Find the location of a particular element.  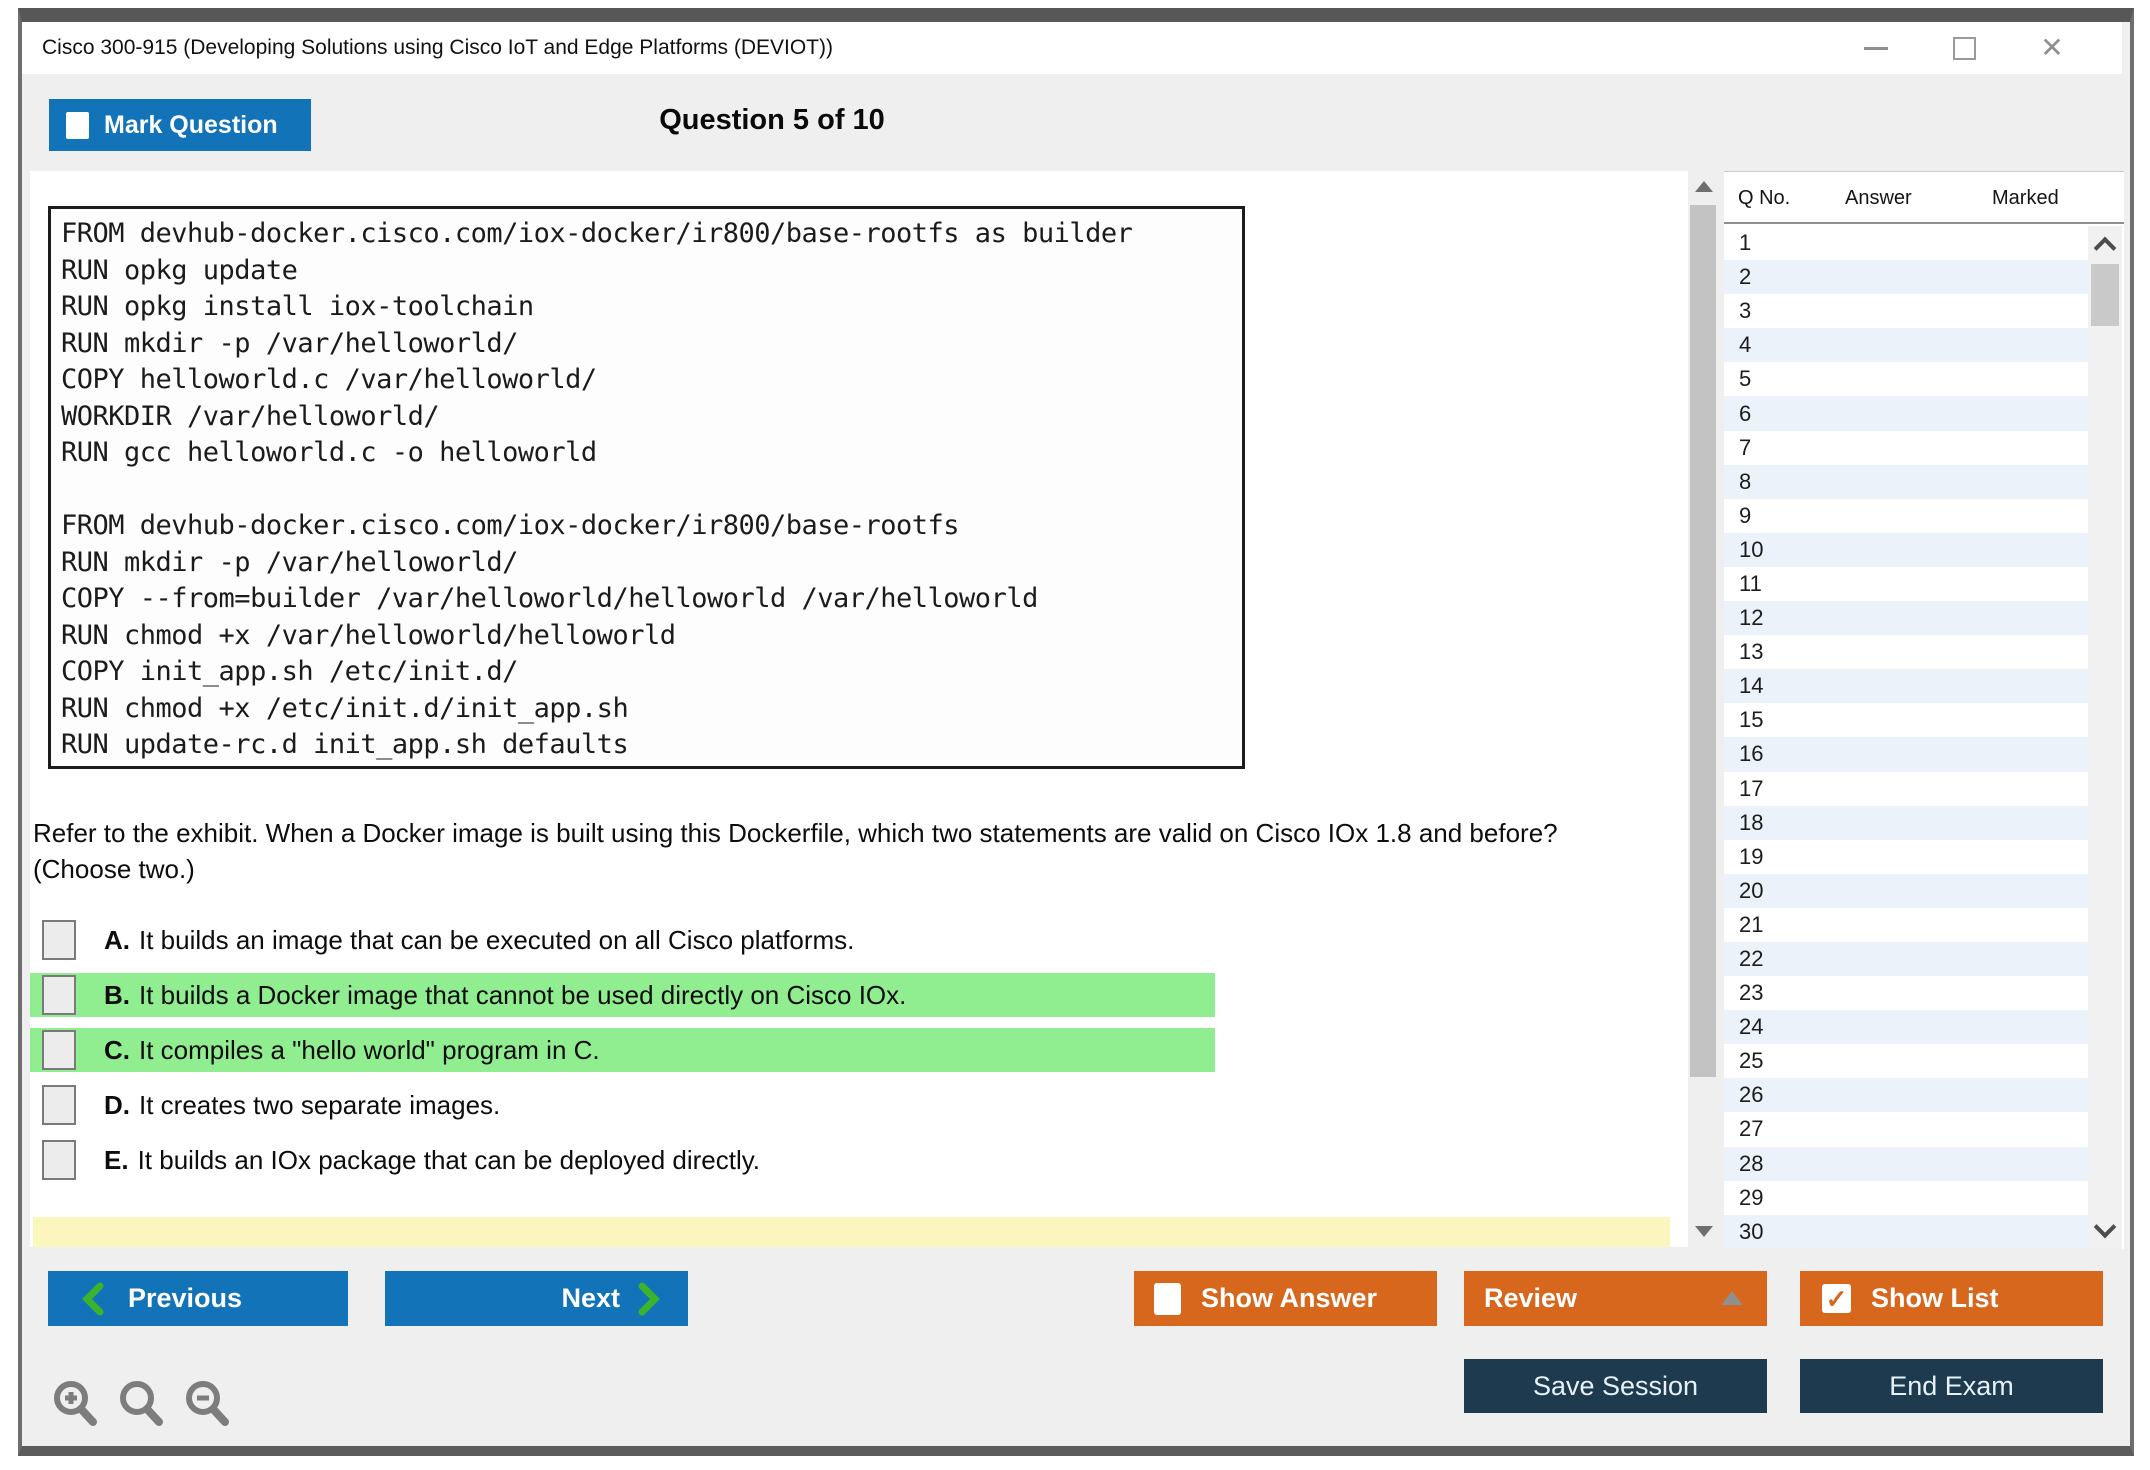

question-list-row: 18 is located at coordinates (1906, 822).